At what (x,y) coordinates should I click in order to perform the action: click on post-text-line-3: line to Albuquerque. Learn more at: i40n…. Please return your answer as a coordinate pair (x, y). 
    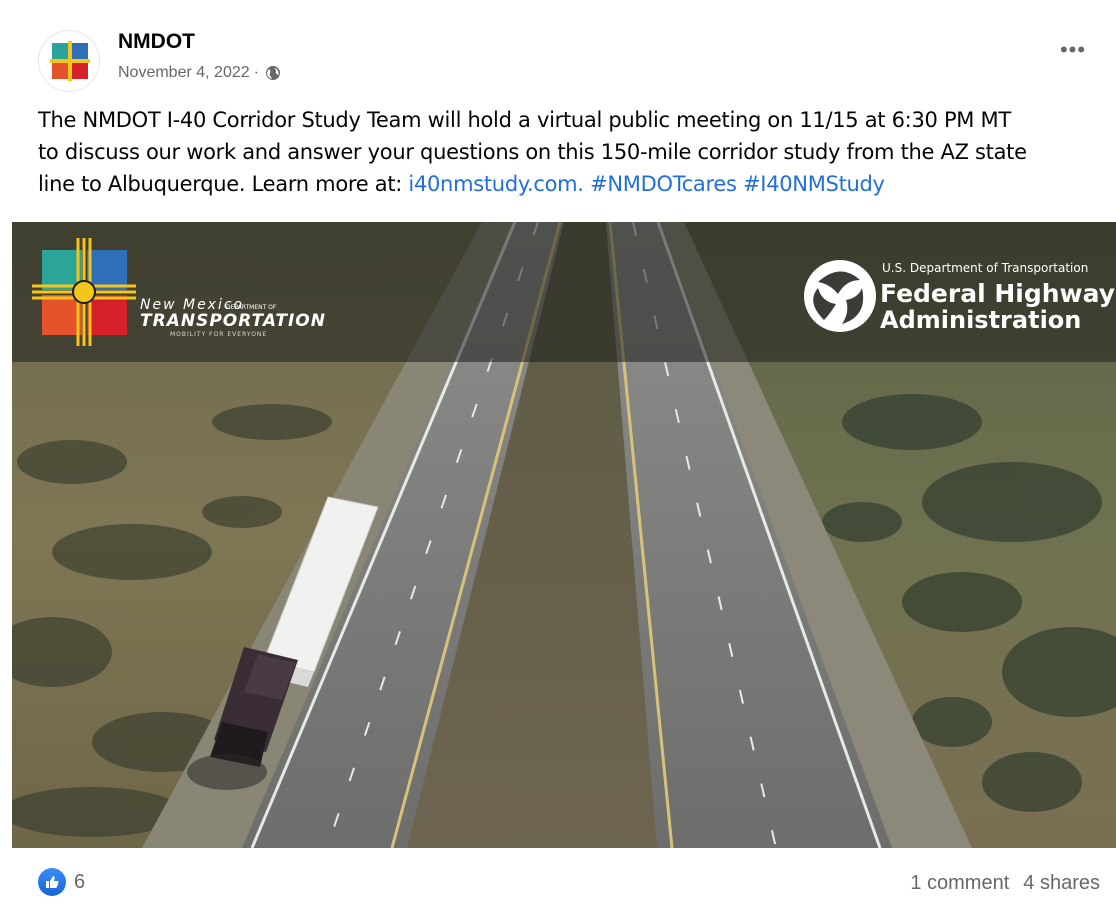
    Looking at the image, I should click on (568, 184).